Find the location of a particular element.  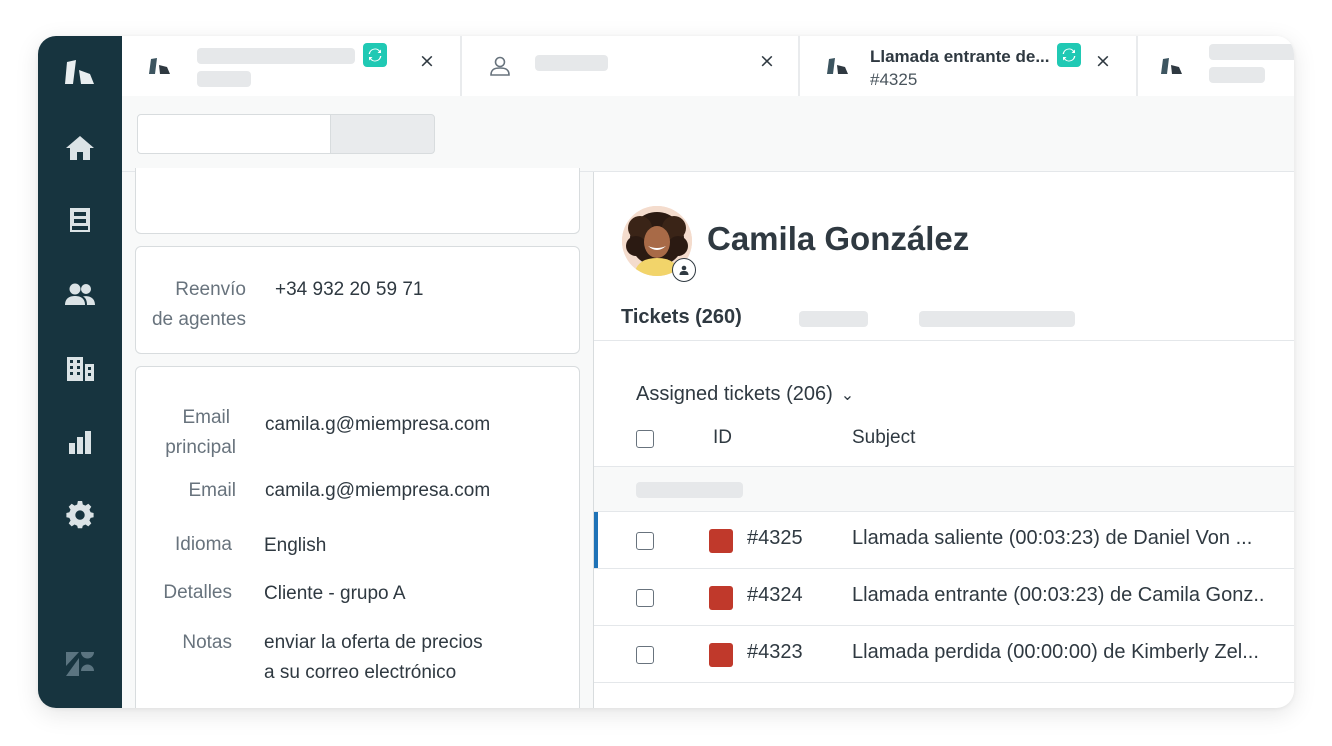

tab-ticket-active: Llamada entrante de... #4325 × is located at coordinates (969, 66).